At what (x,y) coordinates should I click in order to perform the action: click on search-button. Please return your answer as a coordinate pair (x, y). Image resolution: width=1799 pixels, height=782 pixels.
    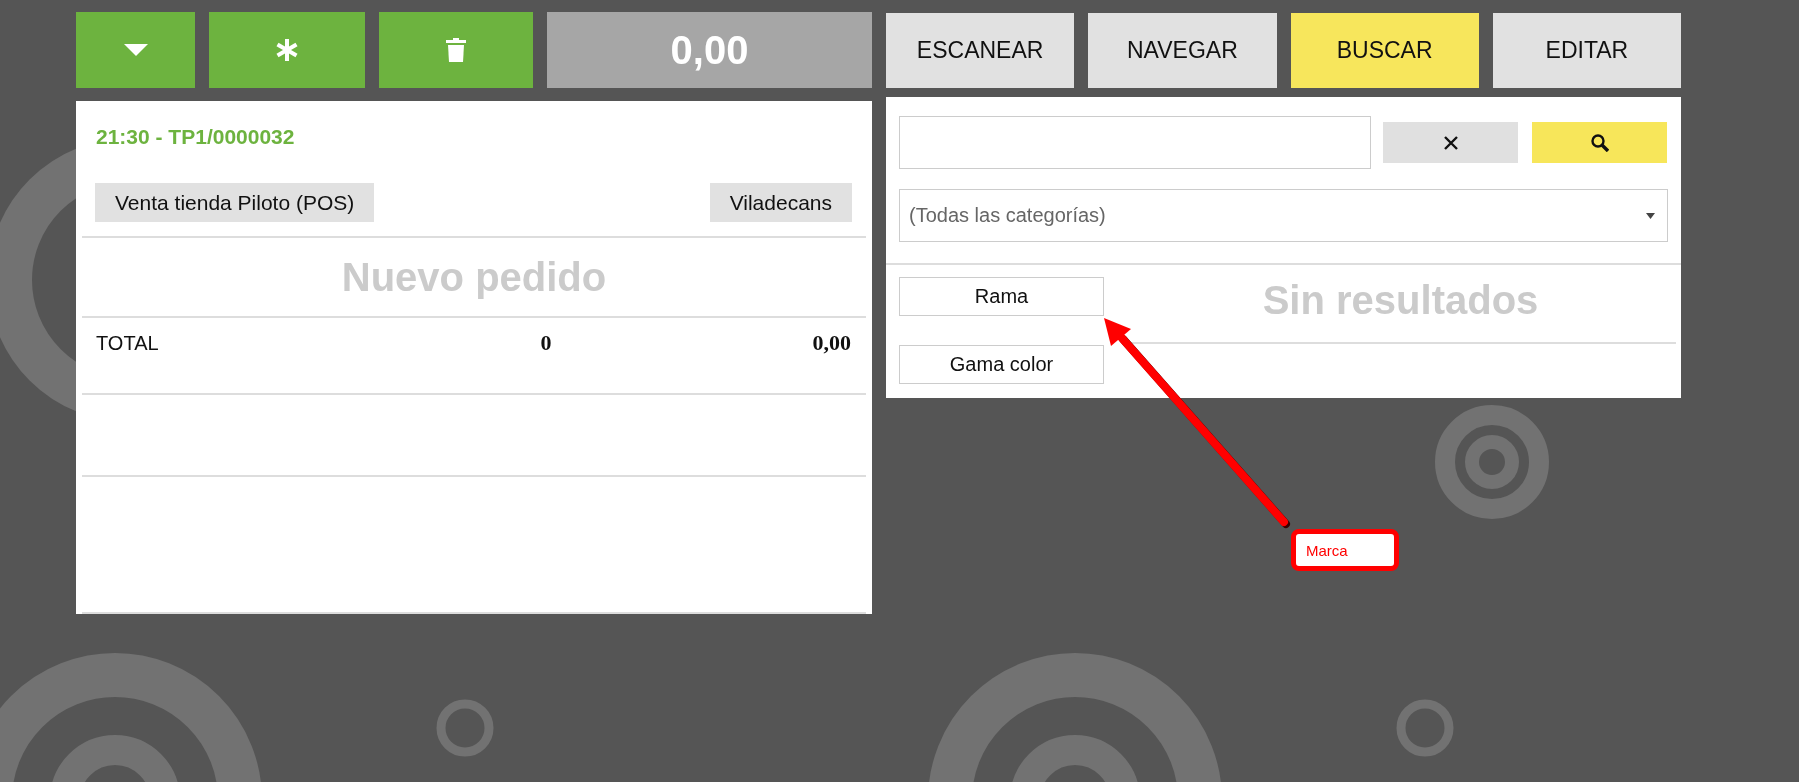
    Looking at the image, I should click on (1599, 142).